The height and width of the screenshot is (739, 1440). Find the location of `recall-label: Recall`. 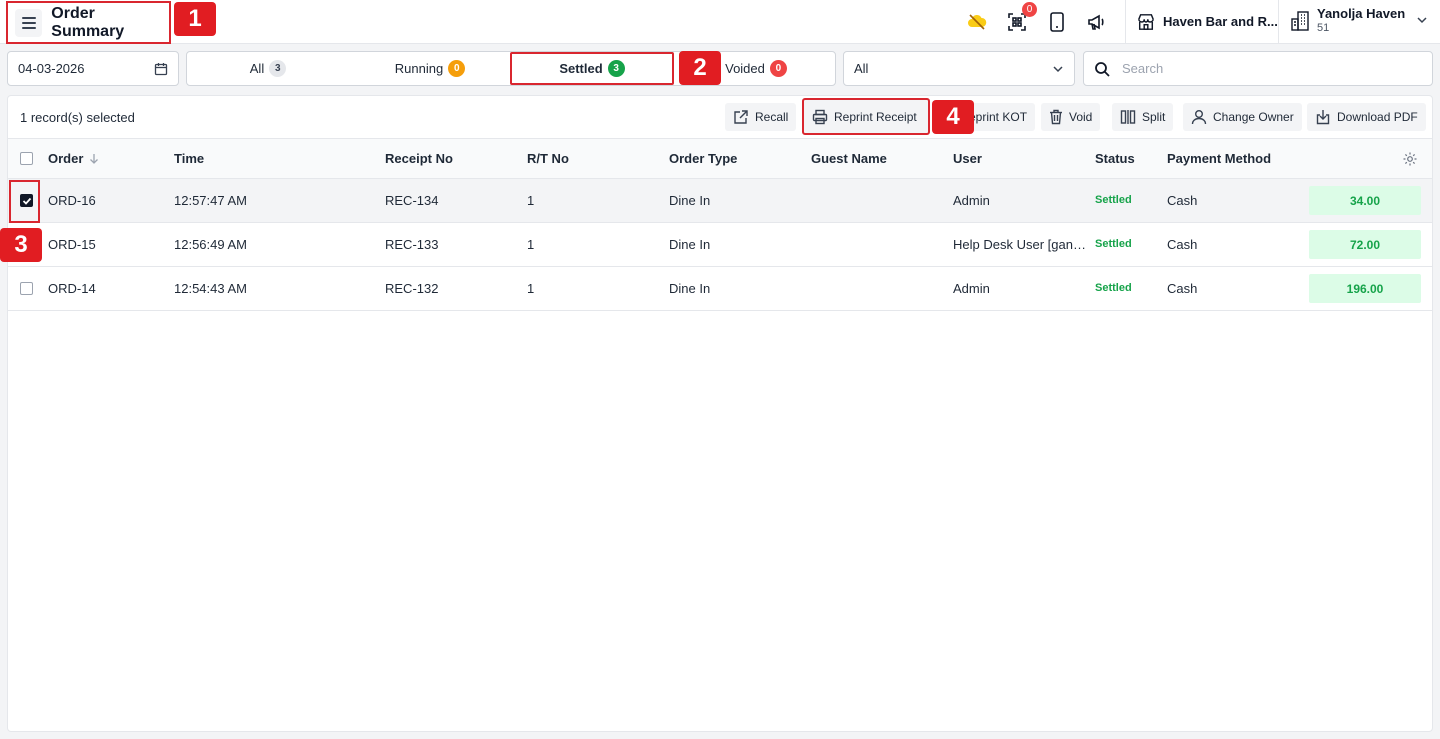

recall-label: Recall is located at coordinates (772, 117).